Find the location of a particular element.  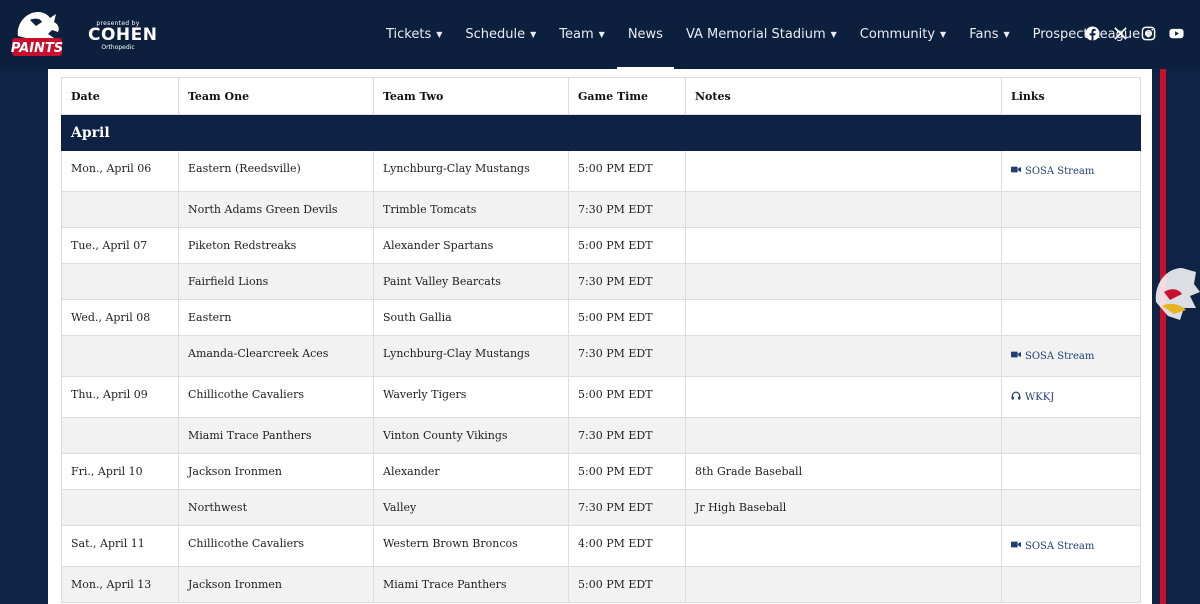

game-link: WKKJ is located at coordinates (1032, 397).